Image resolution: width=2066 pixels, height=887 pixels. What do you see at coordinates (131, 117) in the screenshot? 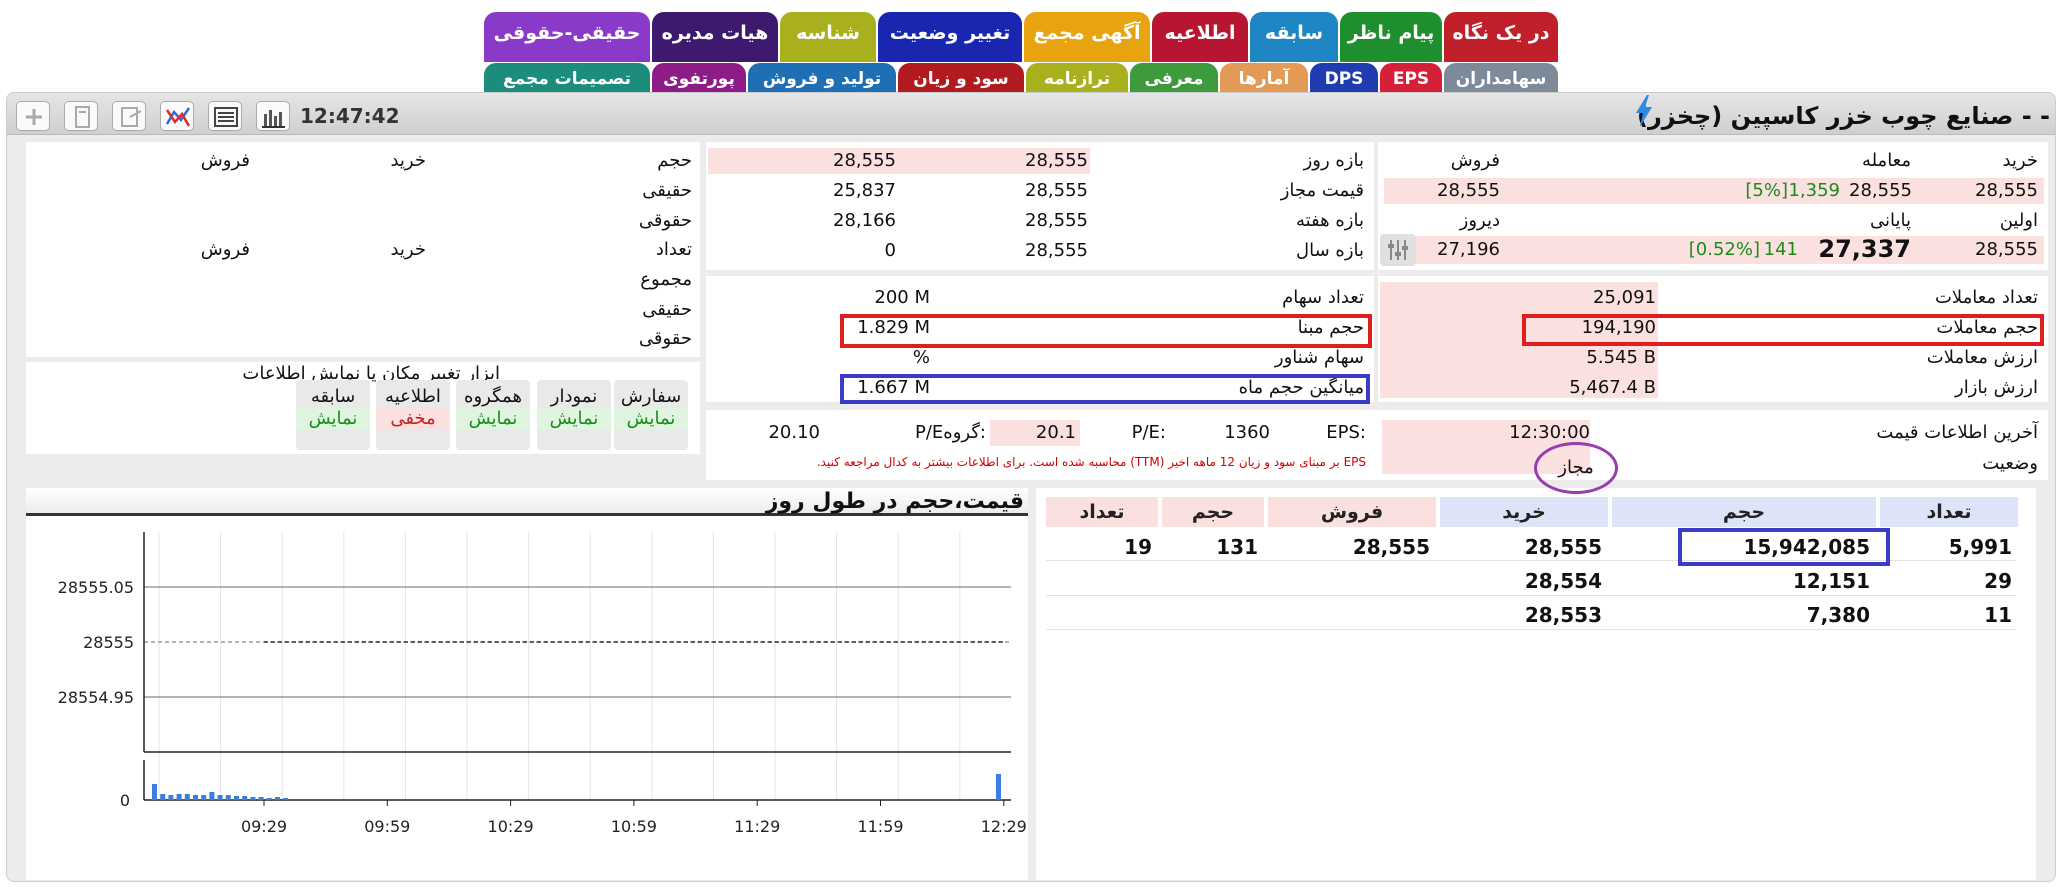
I see `export-icon` at bounding box center [131, 117].